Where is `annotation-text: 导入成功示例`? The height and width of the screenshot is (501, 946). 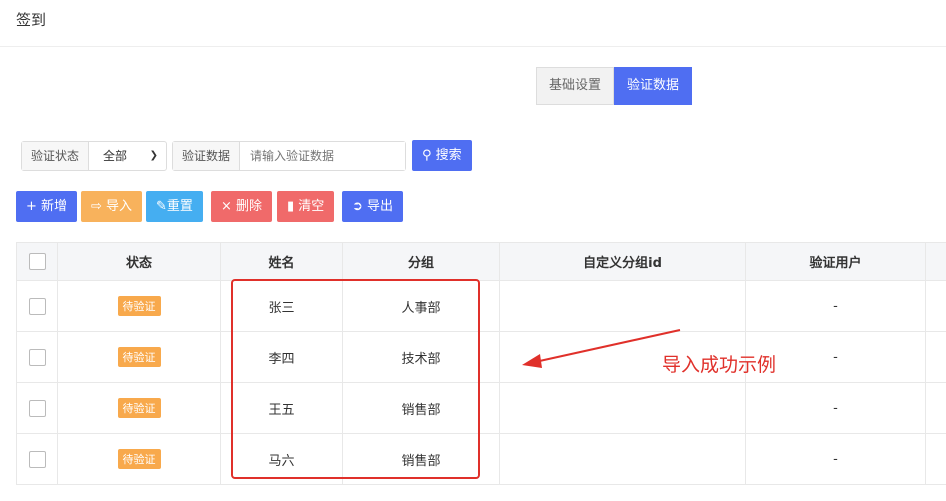
annotation-text: 导入成功示例 is located at coordinates (719, 365).